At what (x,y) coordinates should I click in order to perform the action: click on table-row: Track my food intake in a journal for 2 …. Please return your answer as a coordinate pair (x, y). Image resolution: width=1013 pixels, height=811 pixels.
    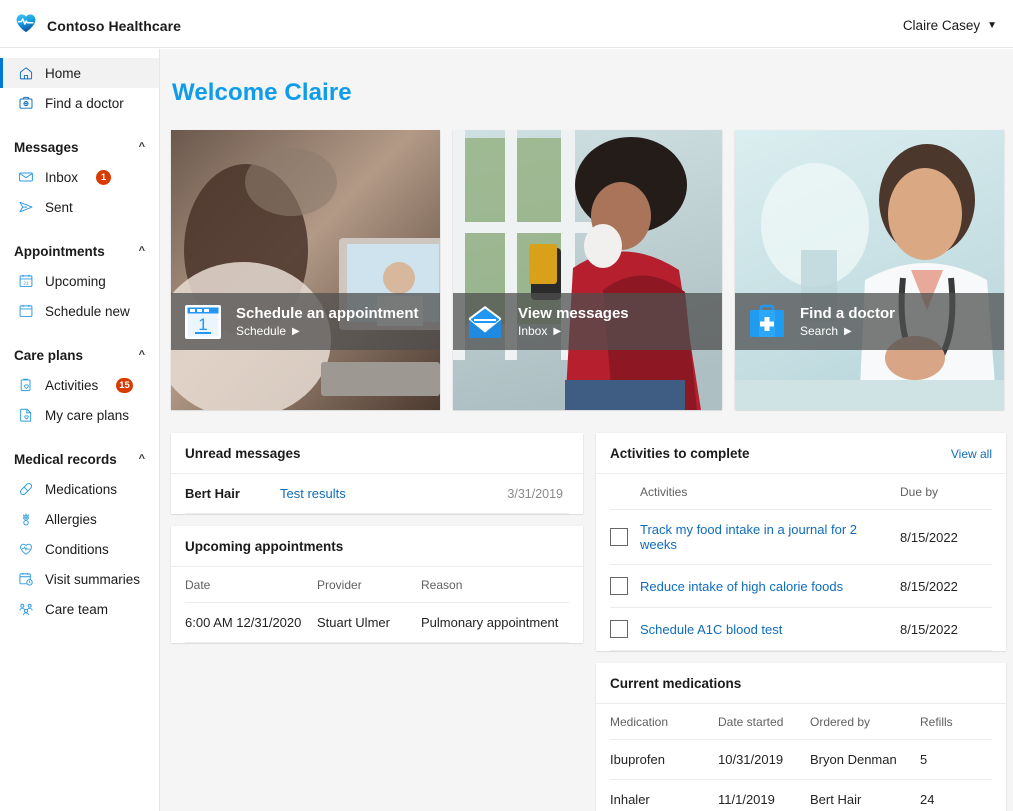
    Looking at the image, I should click on (801, 537).